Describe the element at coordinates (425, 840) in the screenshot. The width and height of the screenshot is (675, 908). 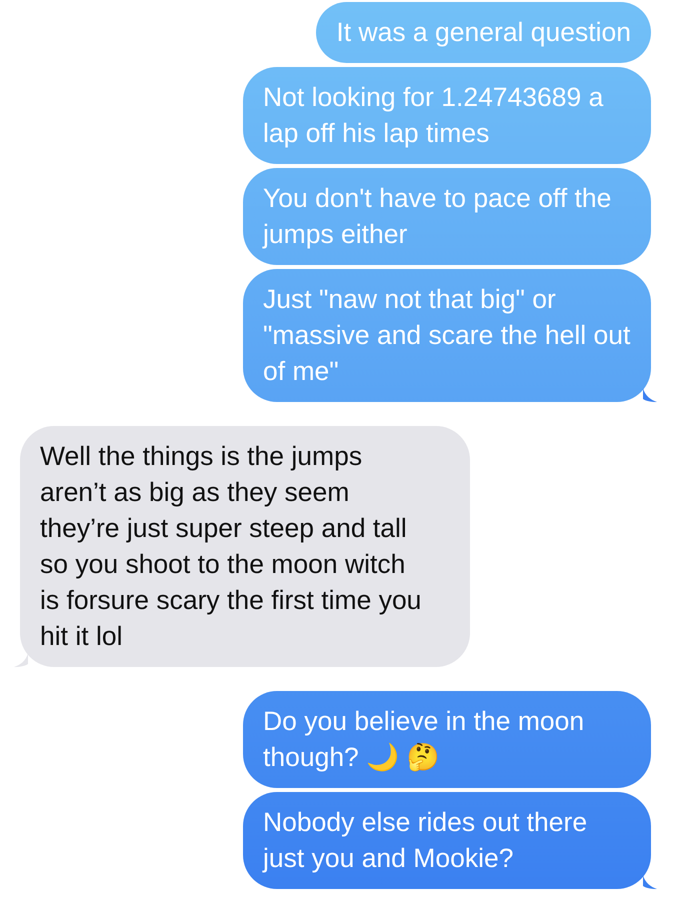
I see `message-text: Nobody else rides out there just you and Mookie?` at that location.